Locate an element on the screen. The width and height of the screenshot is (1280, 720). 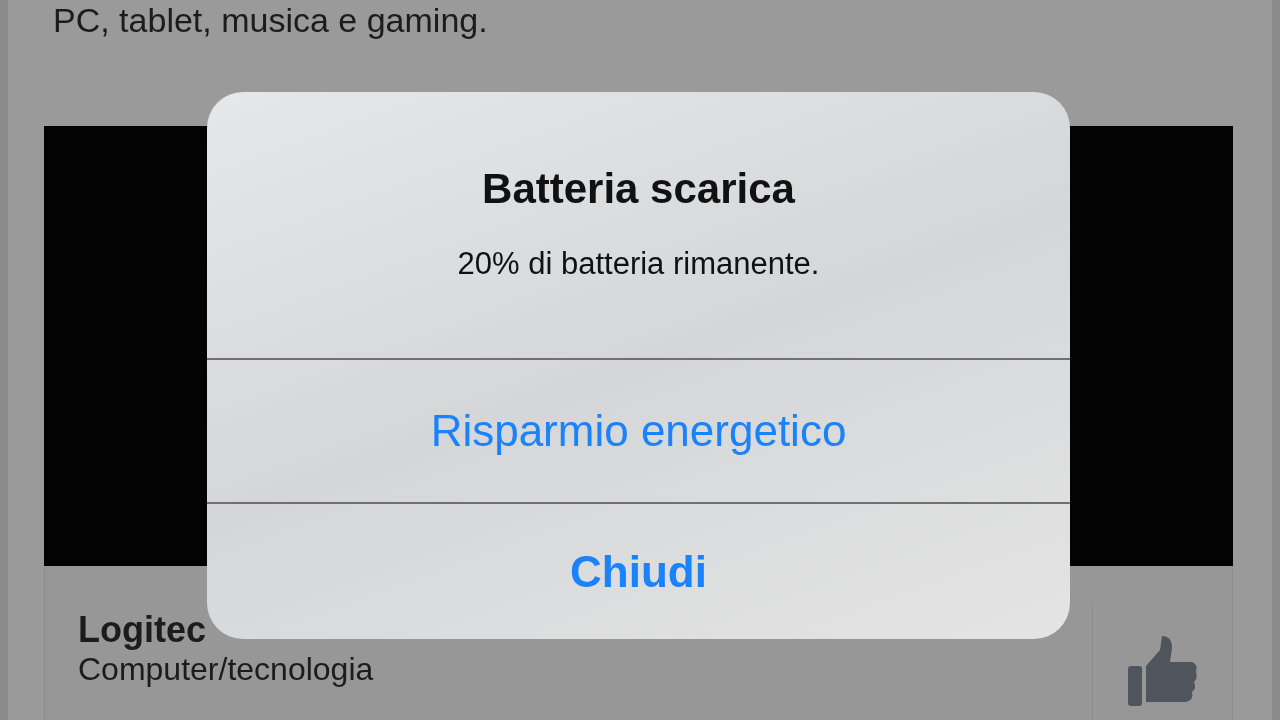
action-button: Risparmio energetico is located at coordinates (638, 431).